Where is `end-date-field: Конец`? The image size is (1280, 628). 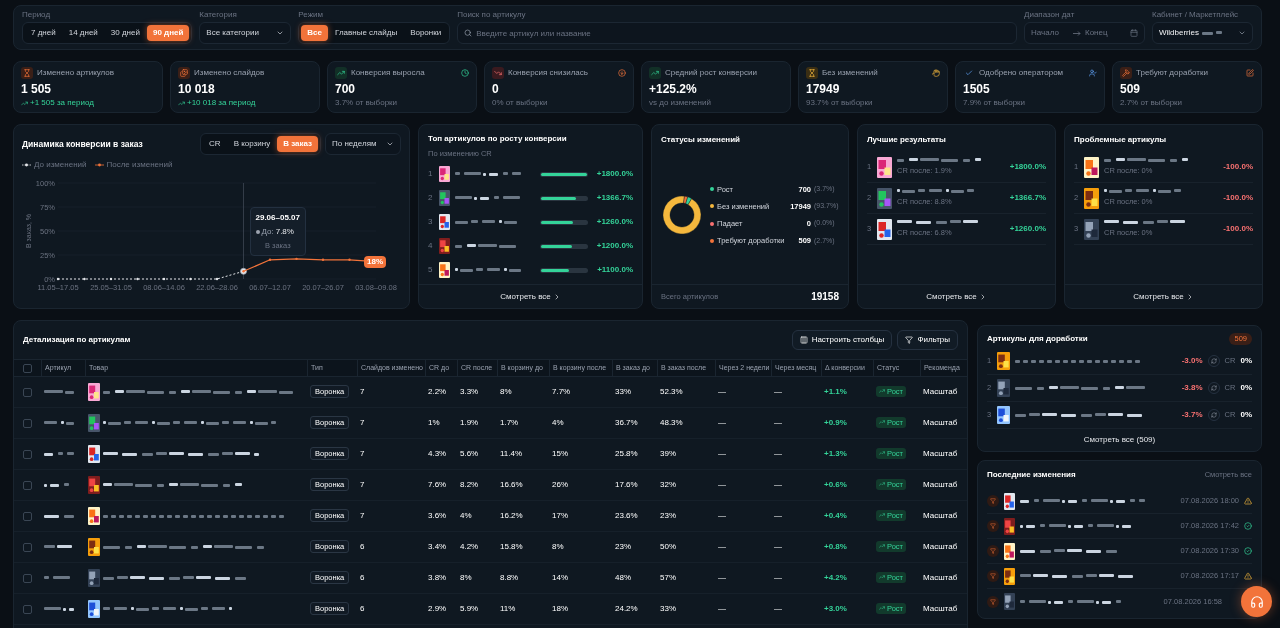 end-date-field: Конец is located at coordinates (1103, 33).